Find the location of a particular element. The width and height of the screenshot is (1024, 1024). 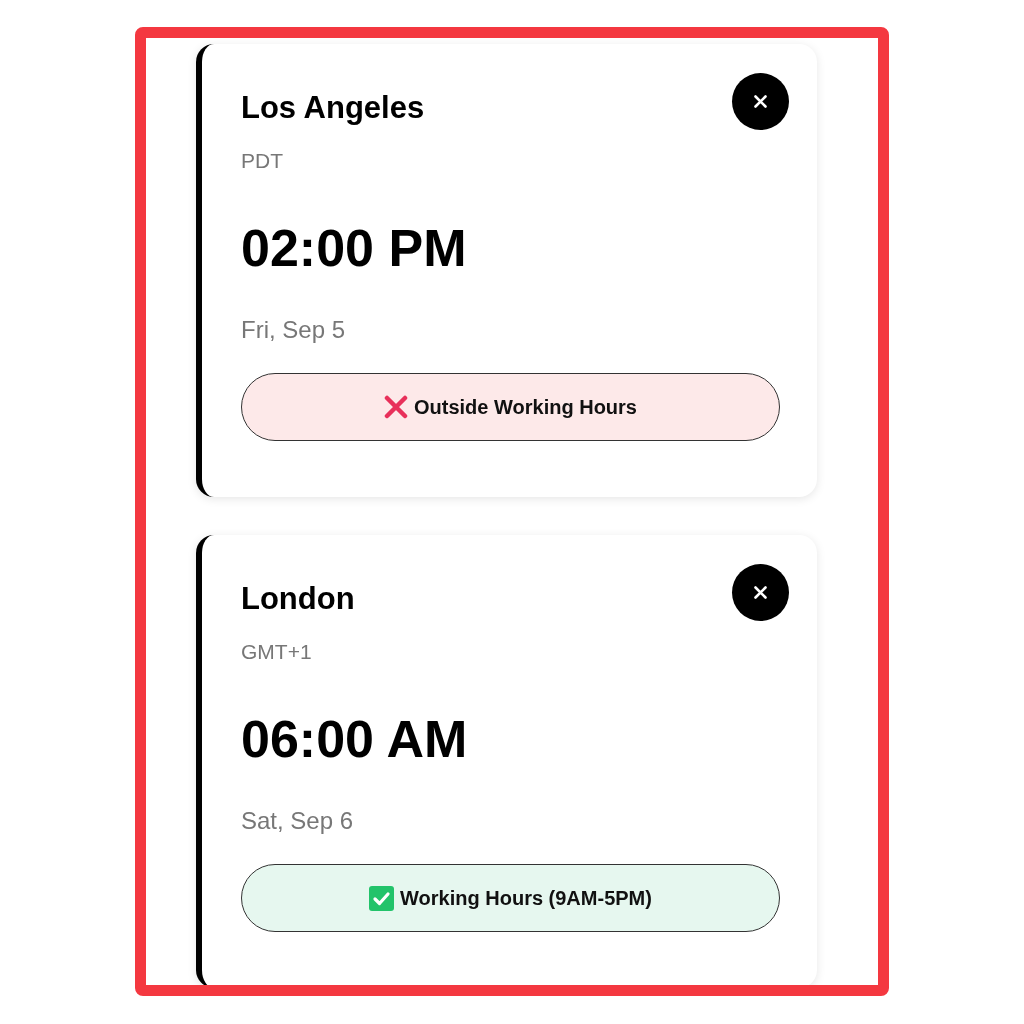

date-label: Sat, Sep 6 is located at coordinates (297, 821).